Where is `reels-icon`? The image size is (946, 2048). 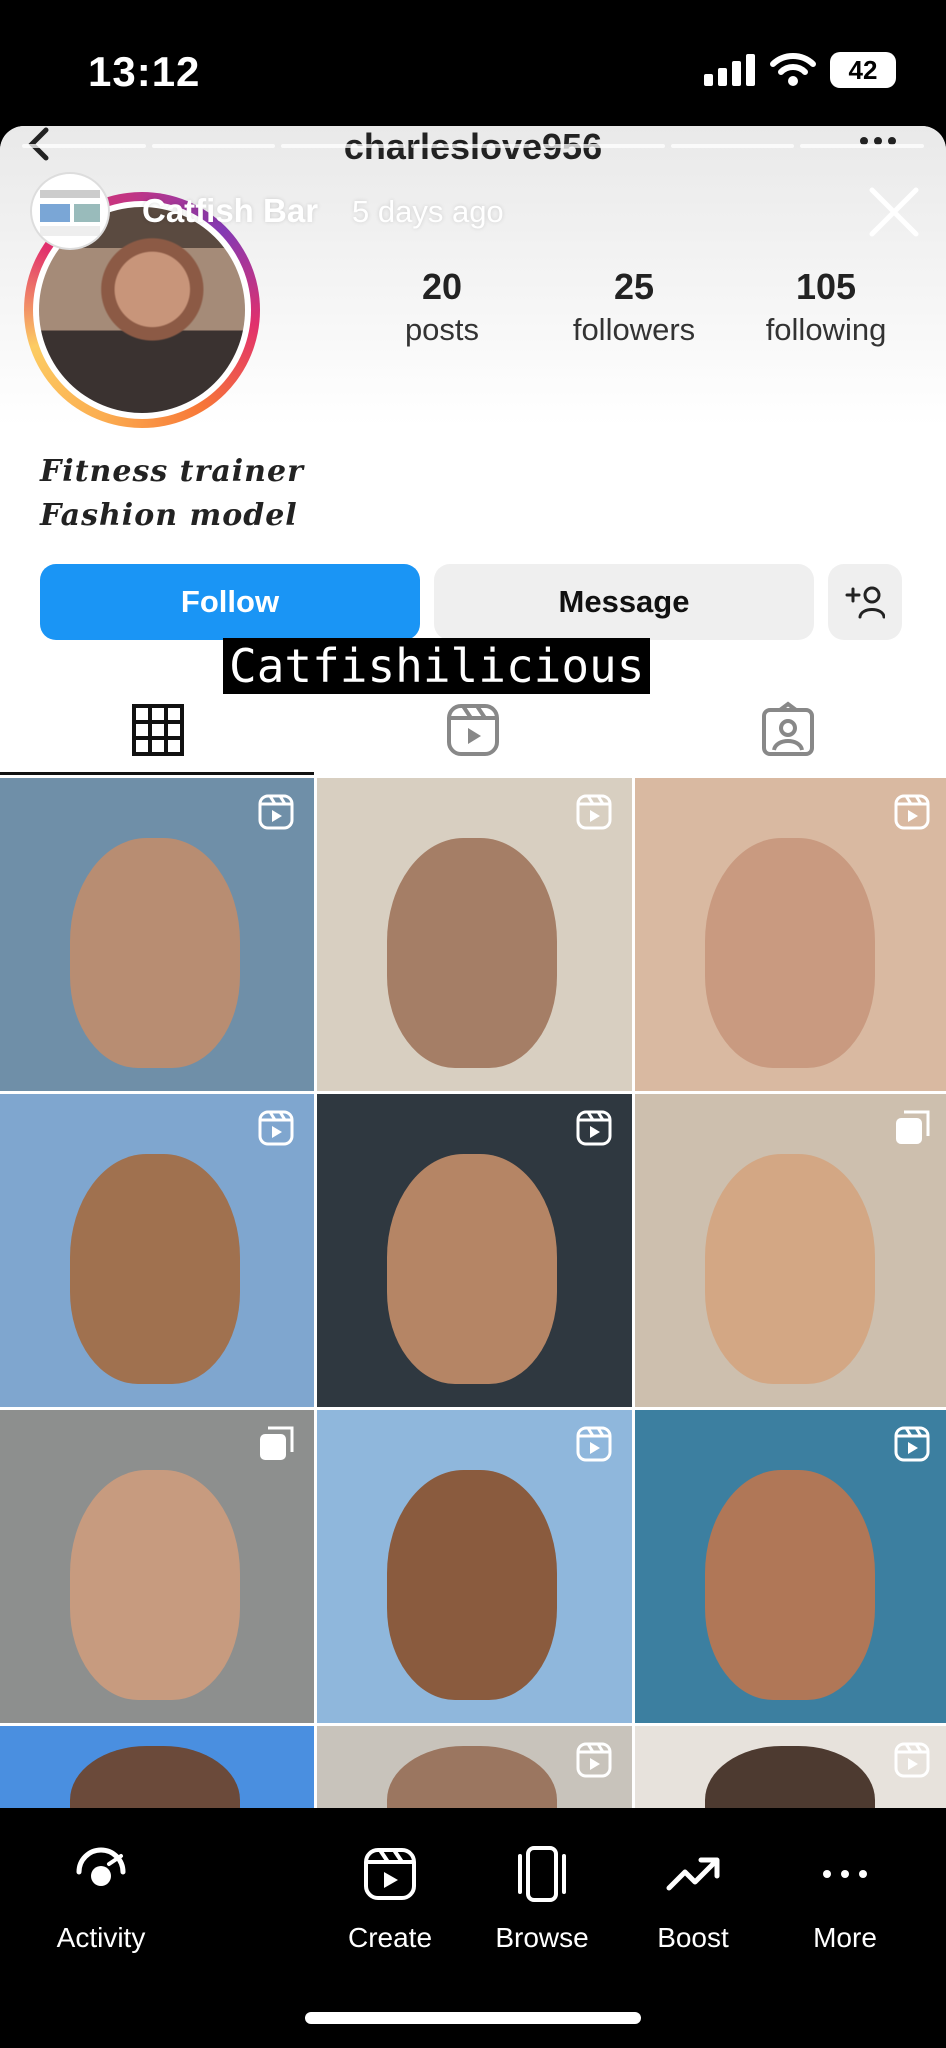
reels-icon is located at coordinates (473, 730).